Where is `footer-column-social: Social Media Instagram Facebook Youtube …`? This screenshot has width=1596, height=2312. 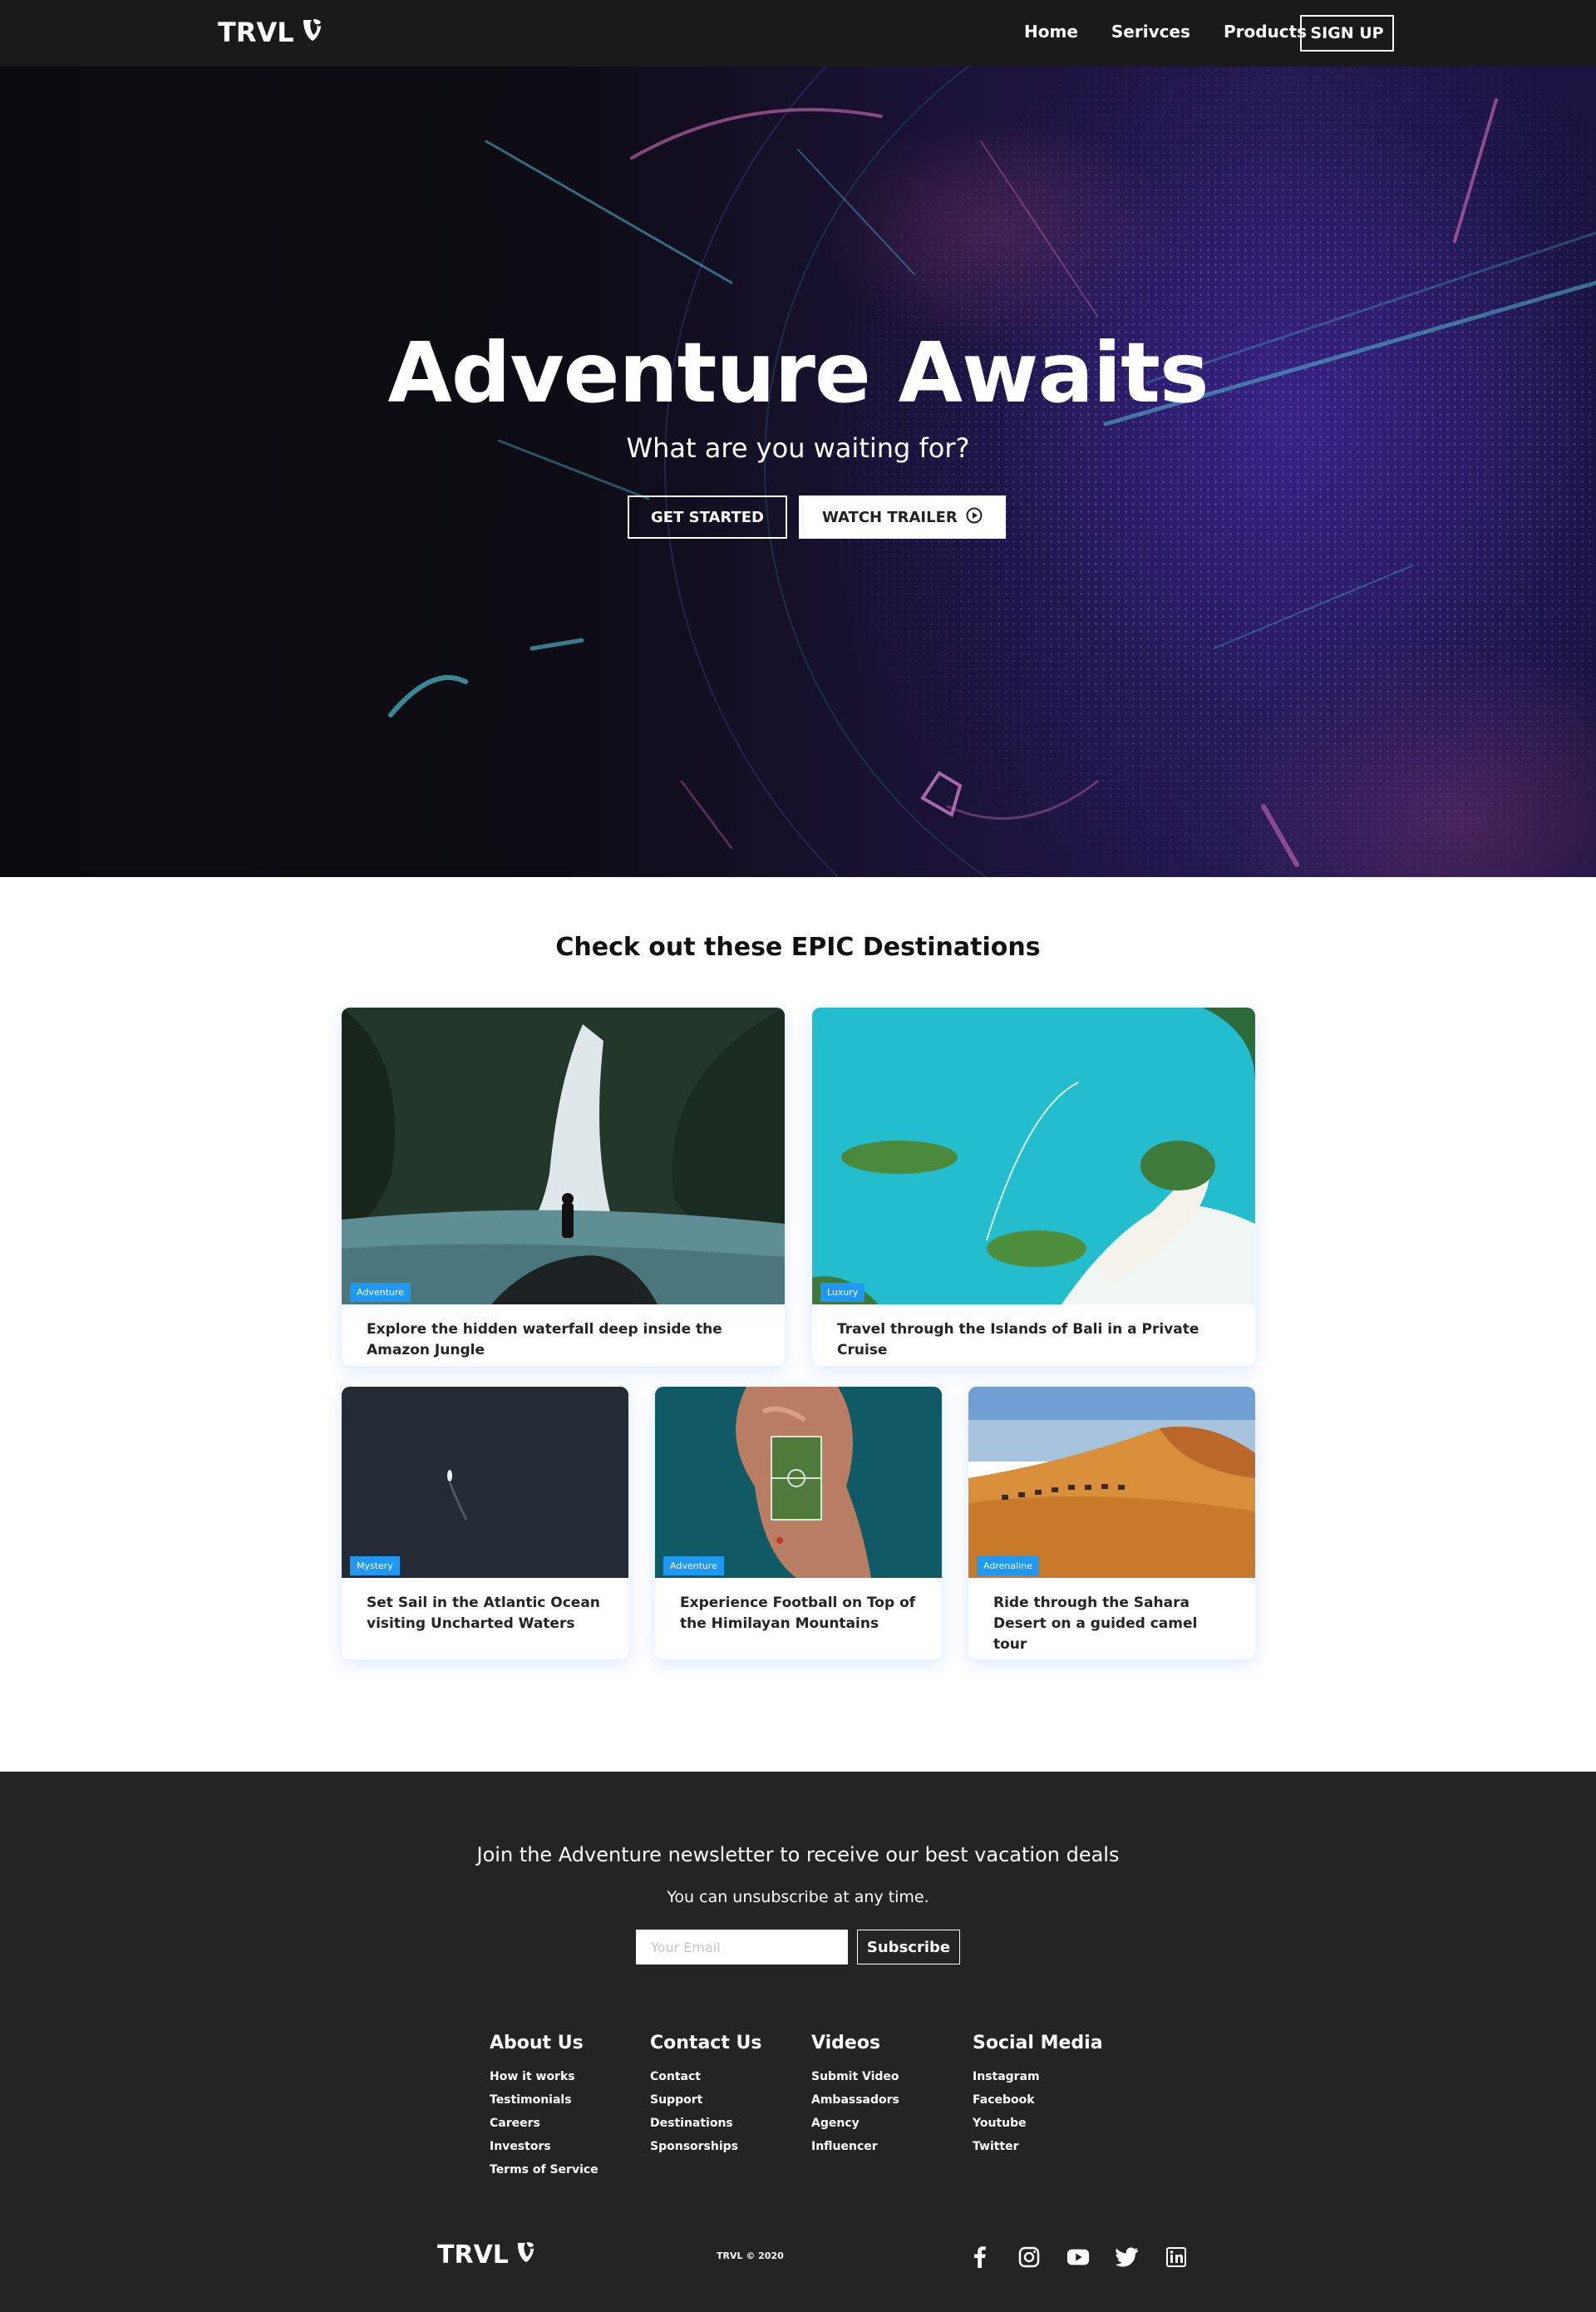 footer-column-social: Social Media Instagram Facebook Youtube … is located at coordinates (1038, 2095).